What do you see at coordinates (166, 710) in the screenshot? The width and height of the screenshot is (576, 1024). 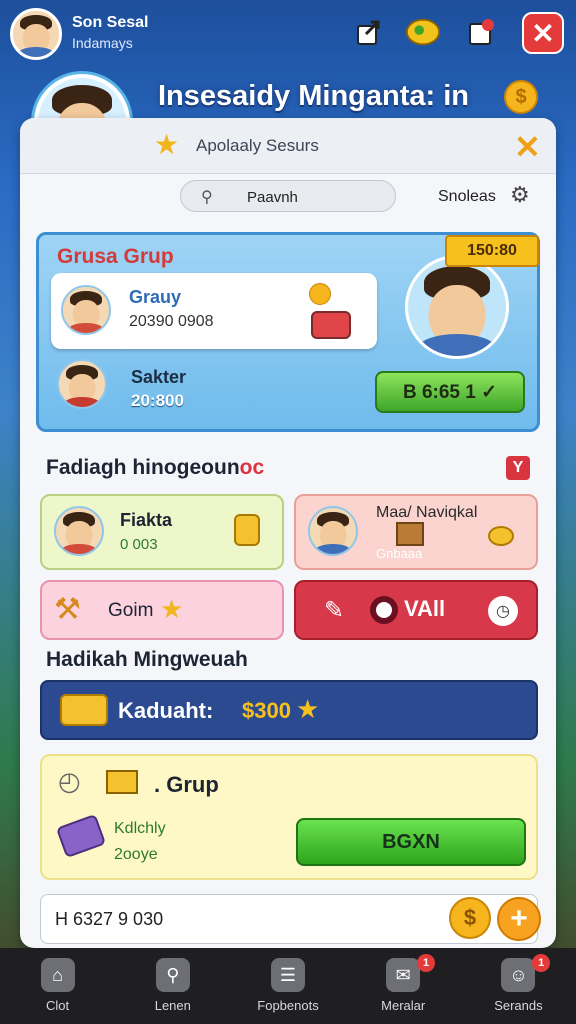 I see `reward-label: Kaduaht:` at bounding box center [166, 710].